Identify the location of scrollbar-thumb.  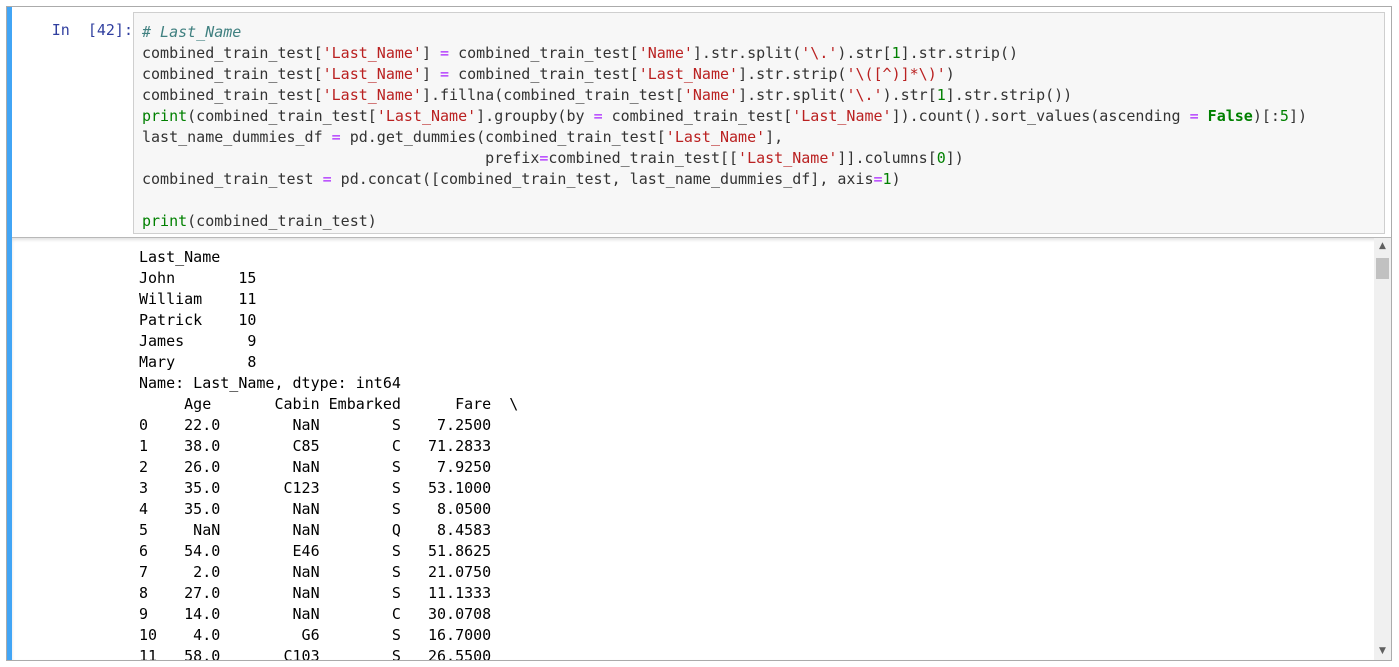
(1382, 268).